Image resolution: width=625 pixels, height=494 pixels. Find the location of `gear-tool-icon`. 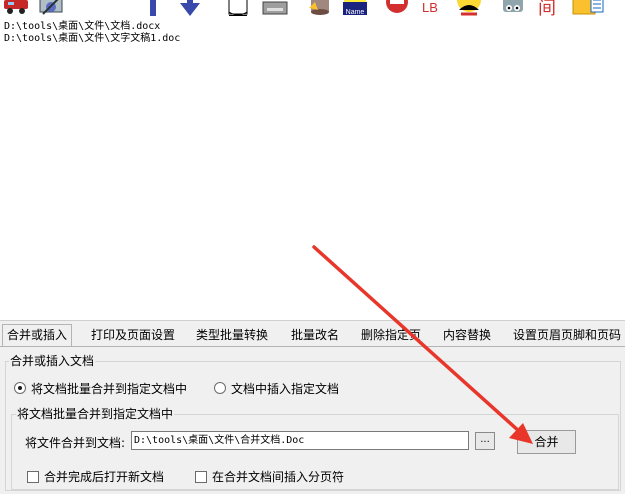

gear-tool-icon is located at coordinates (51, 8).